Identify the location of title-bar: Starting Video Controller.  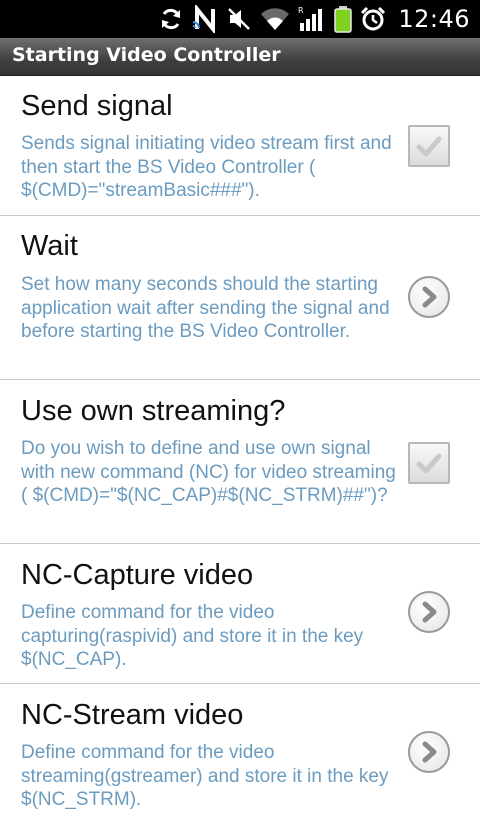
(240, 57).